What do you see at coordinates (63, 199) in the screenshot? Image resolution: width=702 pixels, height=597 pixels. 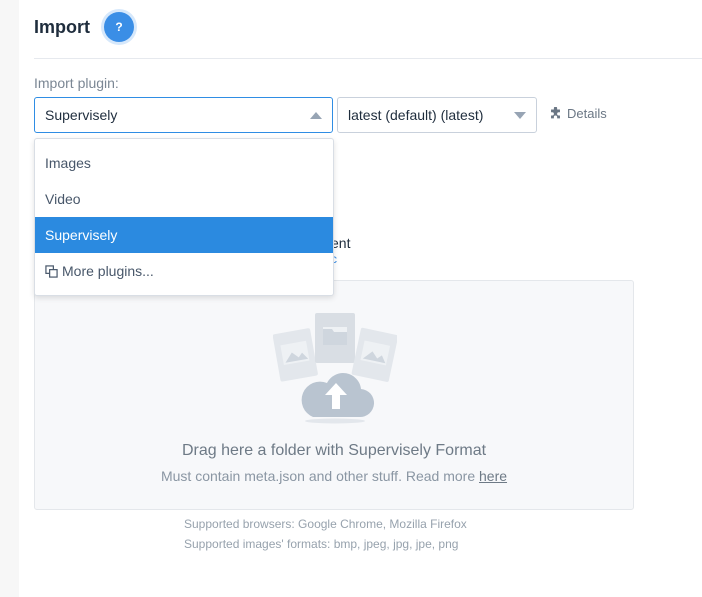 I see `dropdown-option-label: Video` at bounding box center [63, 199].